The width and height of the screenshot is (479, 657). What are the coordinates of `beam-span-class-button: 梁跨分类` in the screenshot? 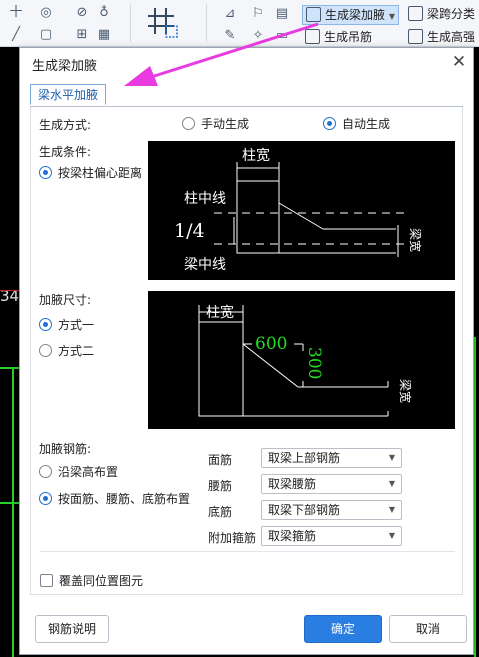 It's located at (441, 14).